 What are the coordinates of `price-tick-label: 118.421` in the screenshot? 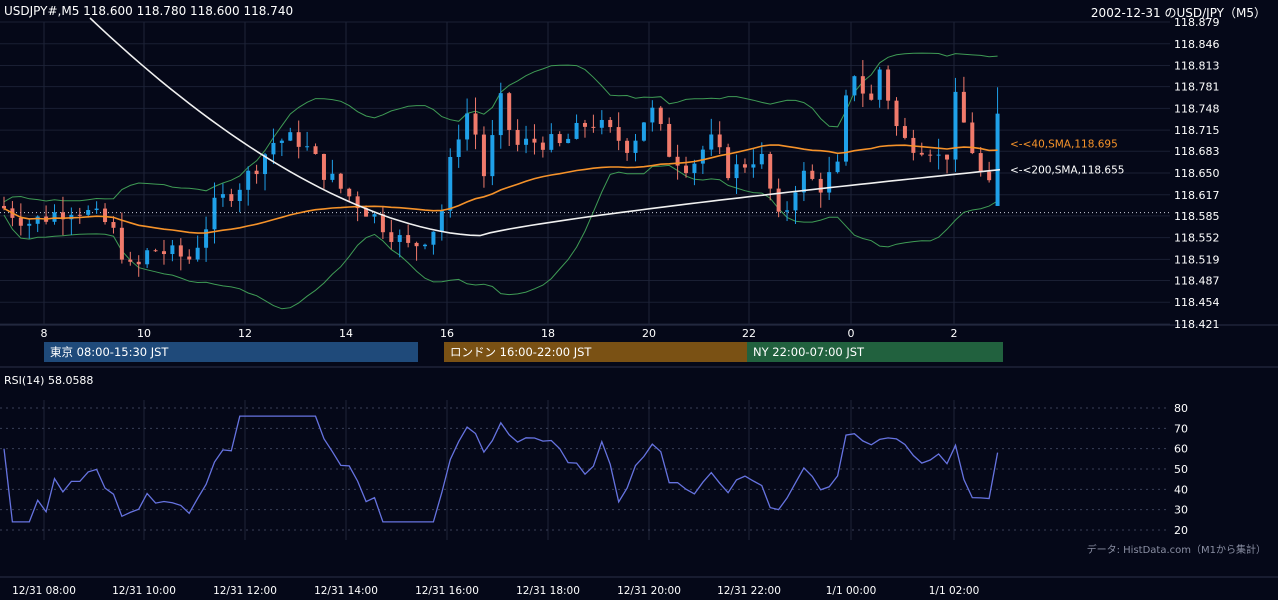 It's located at (1197, 324).